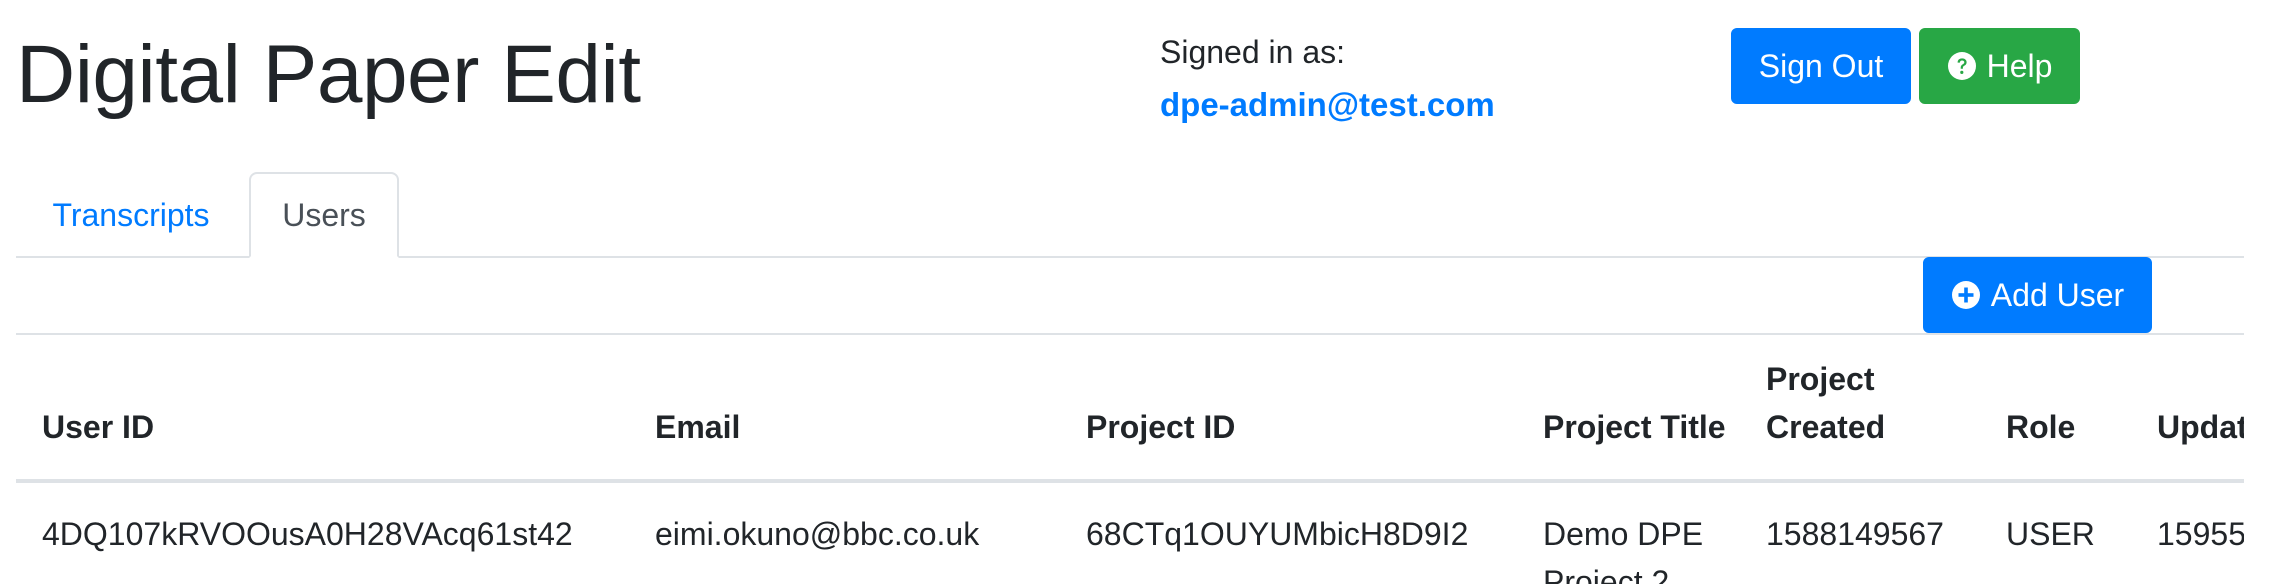 The height and width of the screenshot is (584, 2274). What do you see at coordinates (1643, 427) in the screenshot?
I see `column-header-project-title: Project Title` at bounding box center [1643, 427].